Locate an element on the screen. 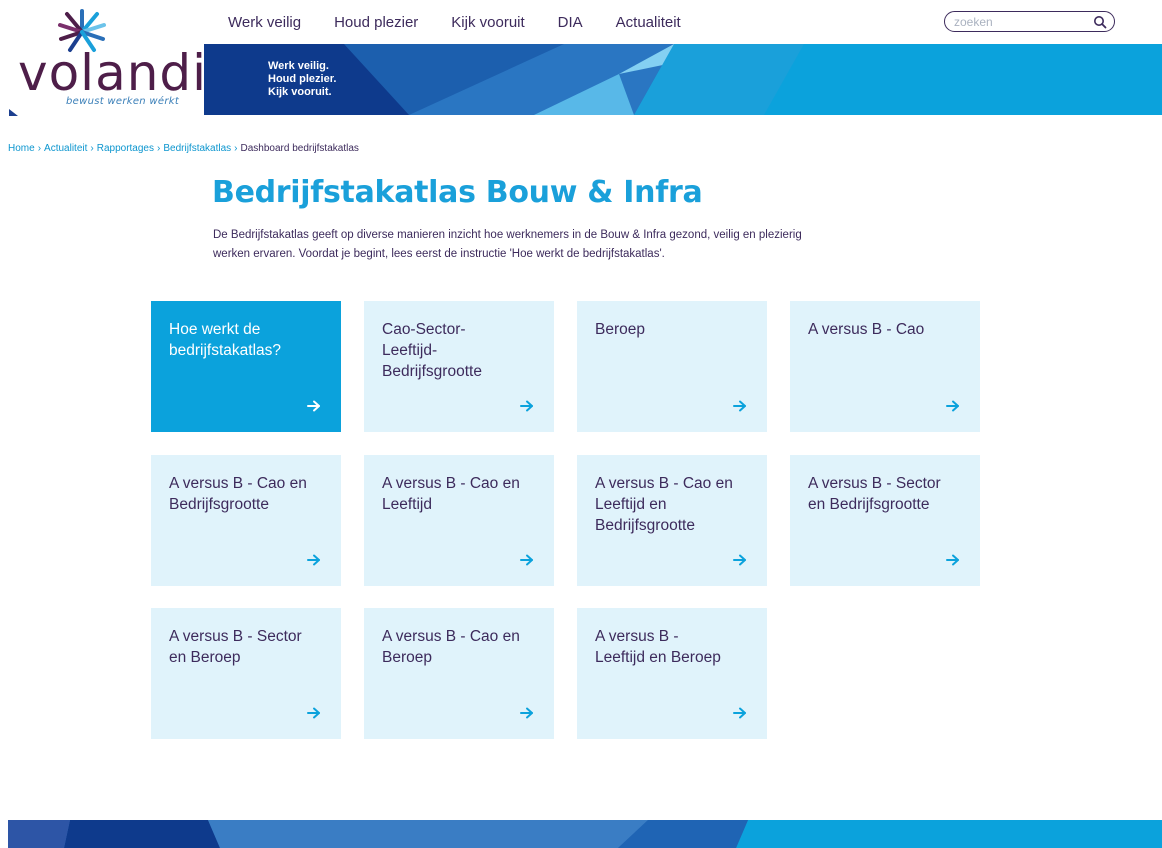  nav-item-houd-plezier: Houd plezier is located at coordinates (376, 23).